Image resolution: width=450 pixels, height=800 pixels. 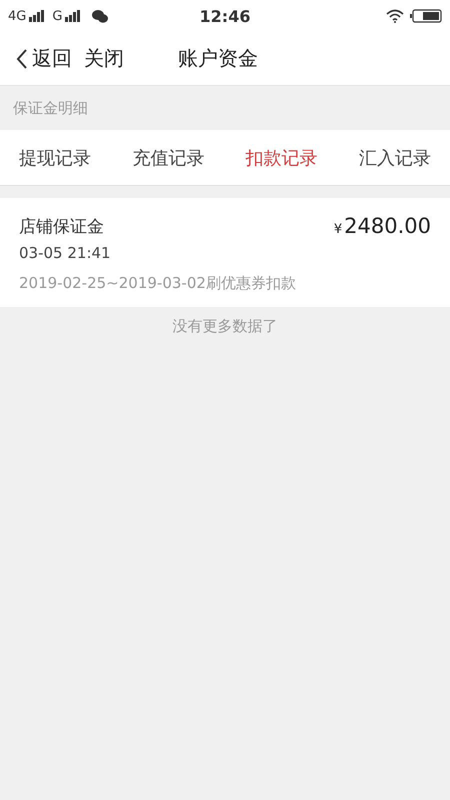 I want to click on currency-symbol: ¥, so click(x=338, y=229).